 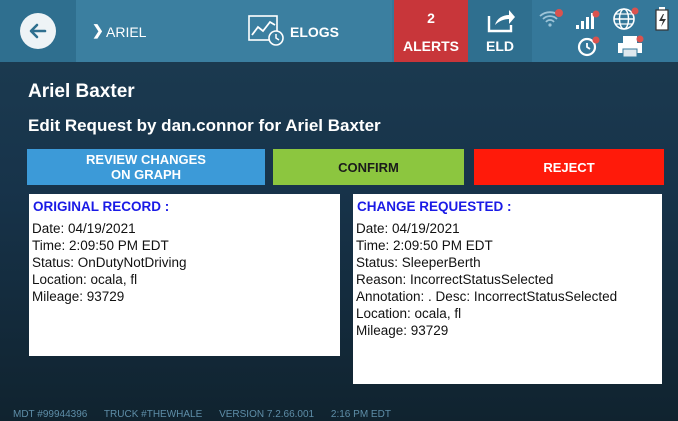 I want to click on back-button-area, so click(x=38, y=31).